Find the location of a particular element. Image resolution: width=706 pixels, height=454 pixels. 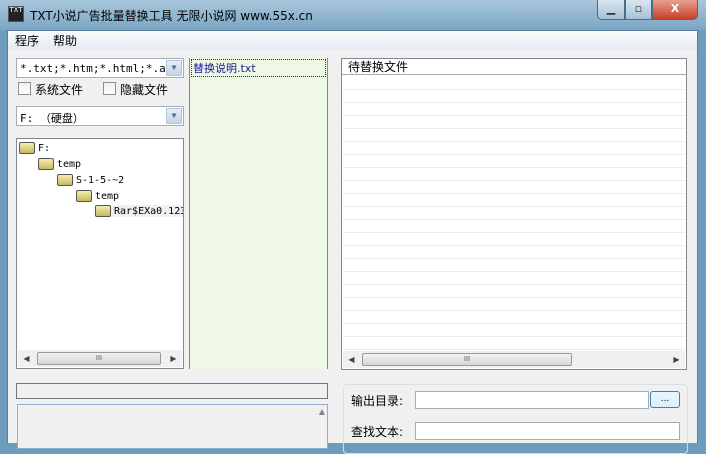

app-icon: TXT is located at coordinates (16, 14).